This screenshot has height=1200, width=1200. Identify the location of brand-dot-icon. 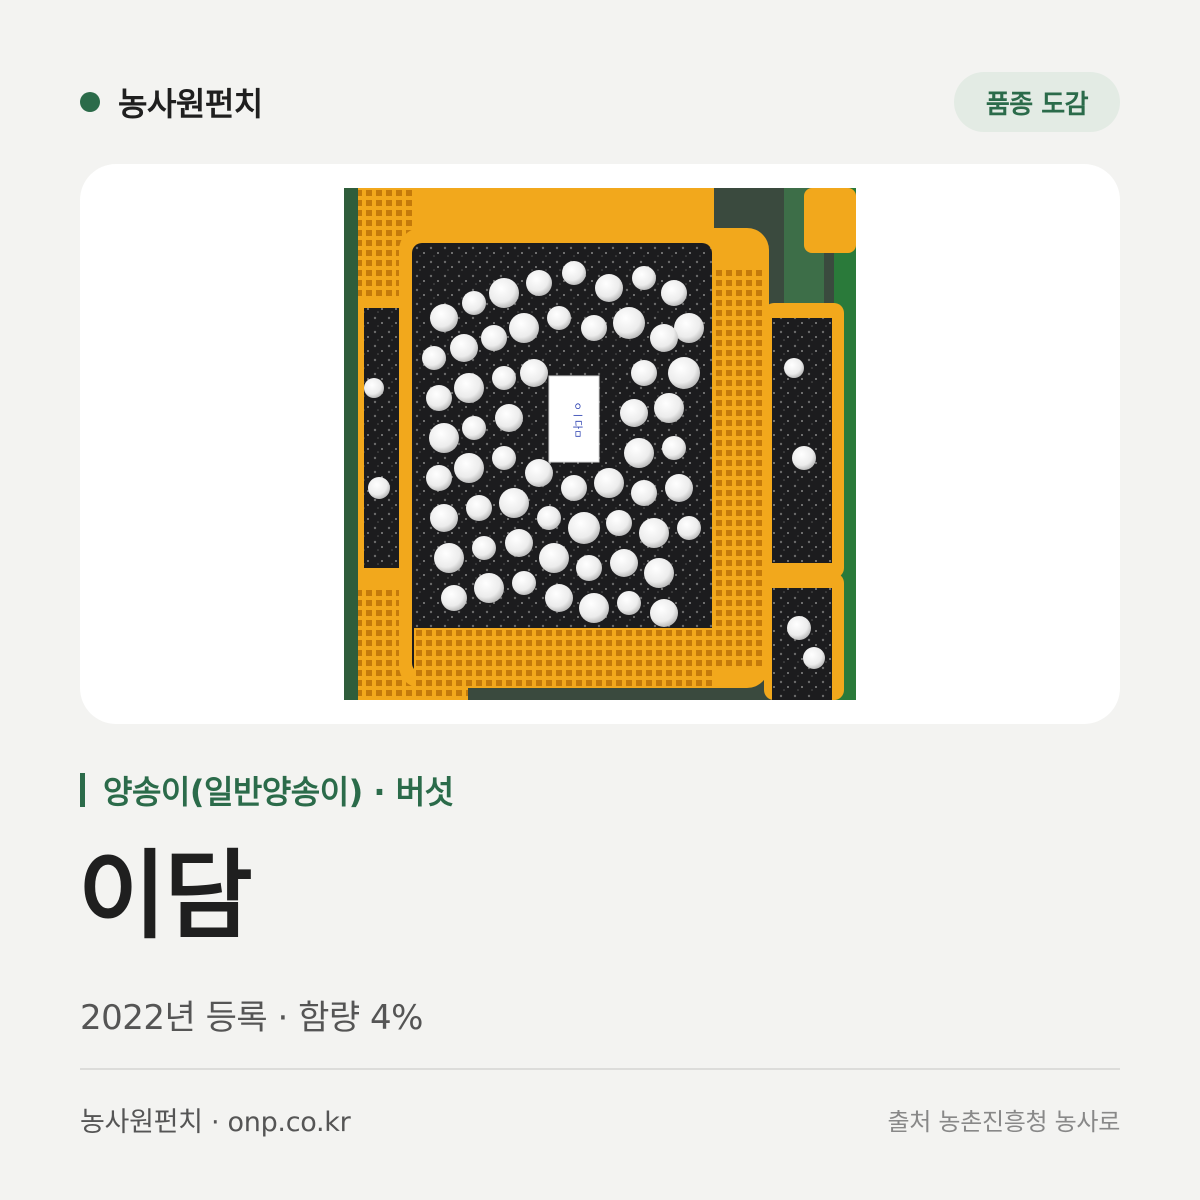
(90, 102).